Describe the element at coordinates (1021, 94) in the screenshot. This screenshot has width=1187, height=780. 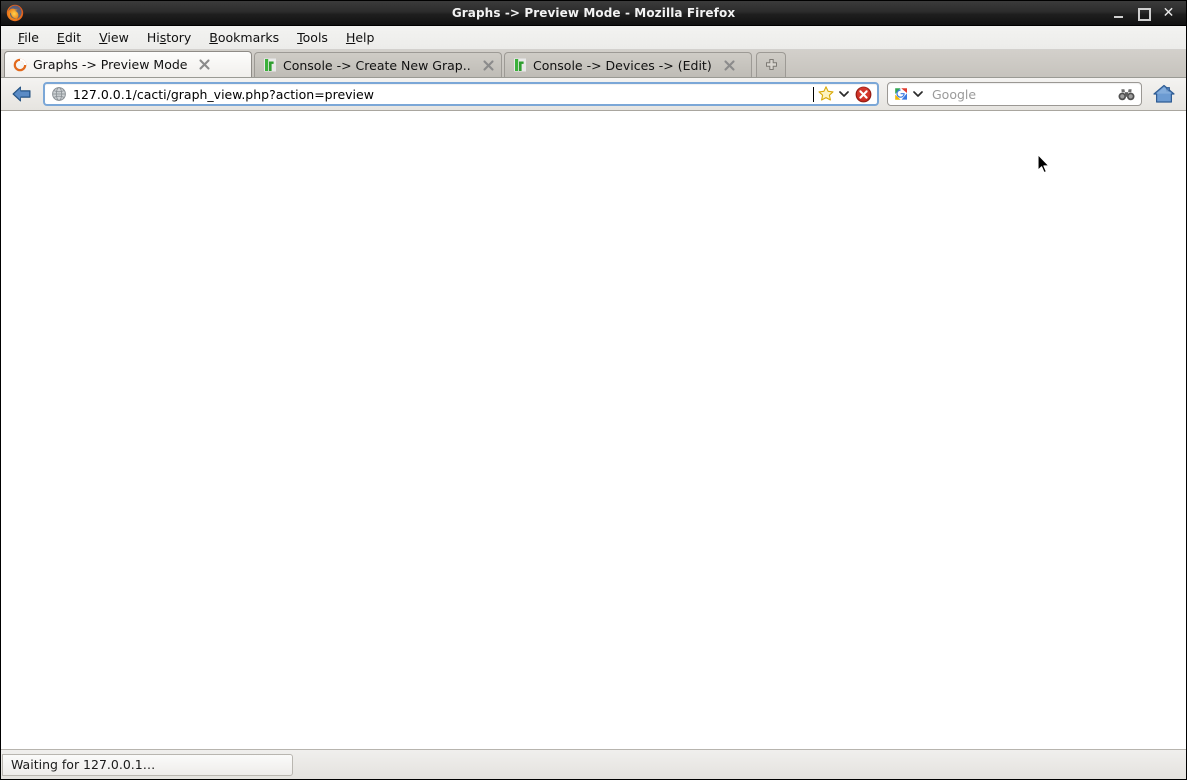
I see `search-input: Google` at that location.